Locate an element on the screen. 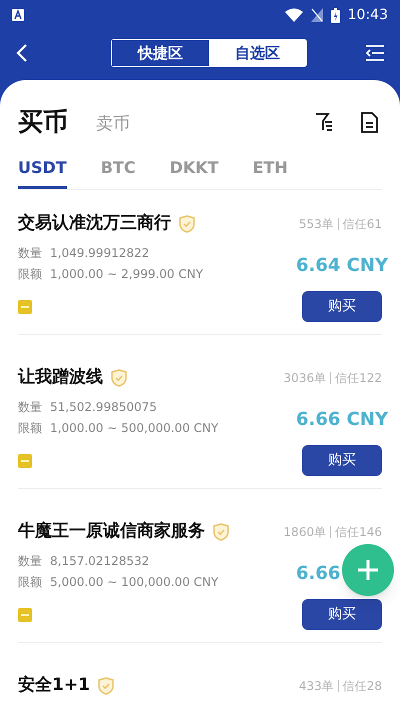 This screenshot has height=710, width=400. segment-tab: 自选区 is located at coordinates (257, 53).